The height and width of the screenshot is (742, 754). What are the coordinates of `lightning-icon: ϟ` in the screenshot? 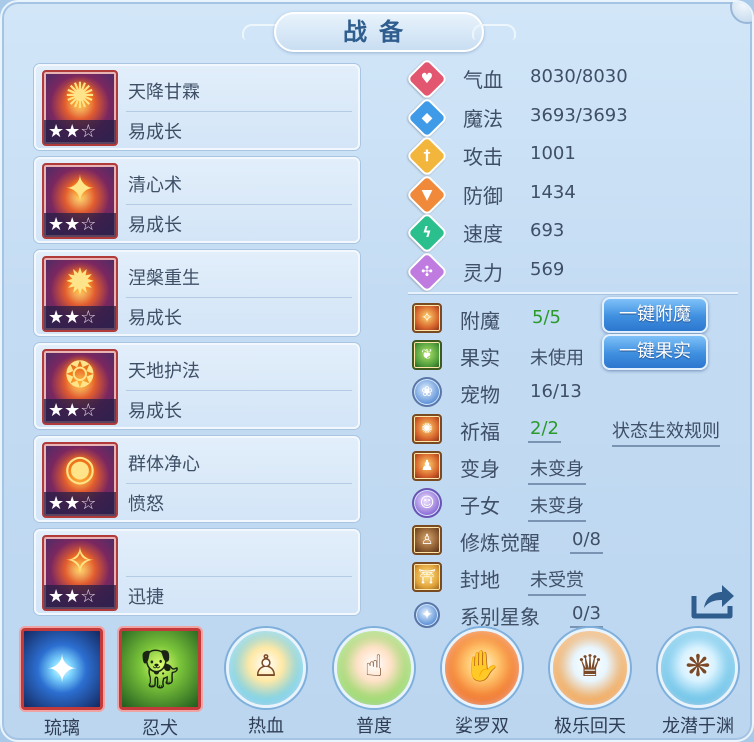 It's located at (427, 233).